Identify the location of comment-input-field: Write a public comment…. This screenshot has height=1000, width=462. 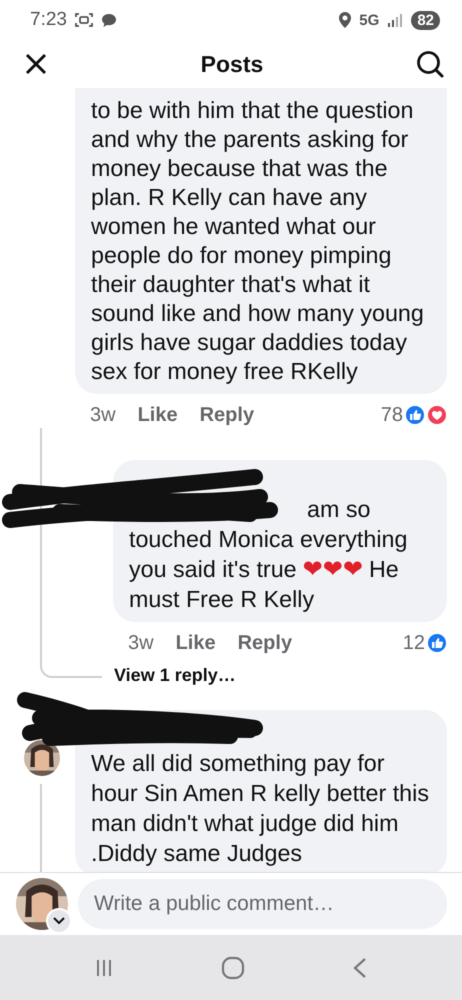
(262, 904).